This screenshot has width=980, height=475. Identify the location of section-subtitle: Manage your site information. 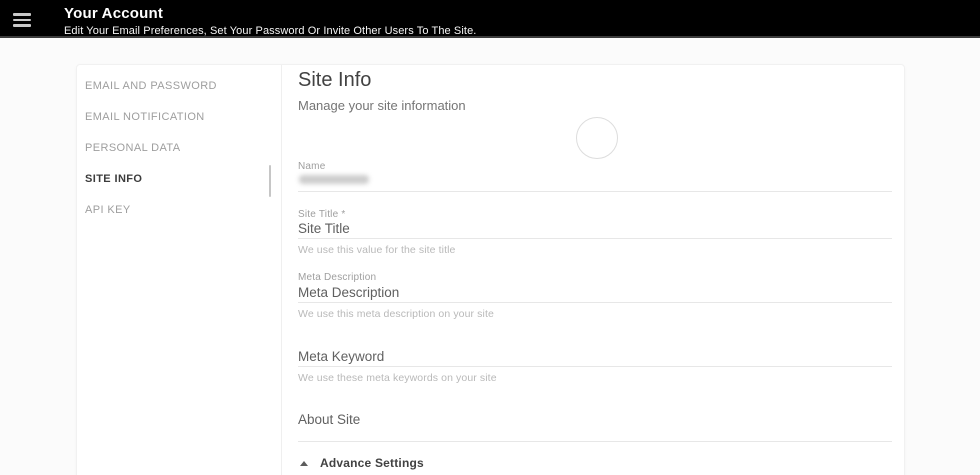
(382, 105).